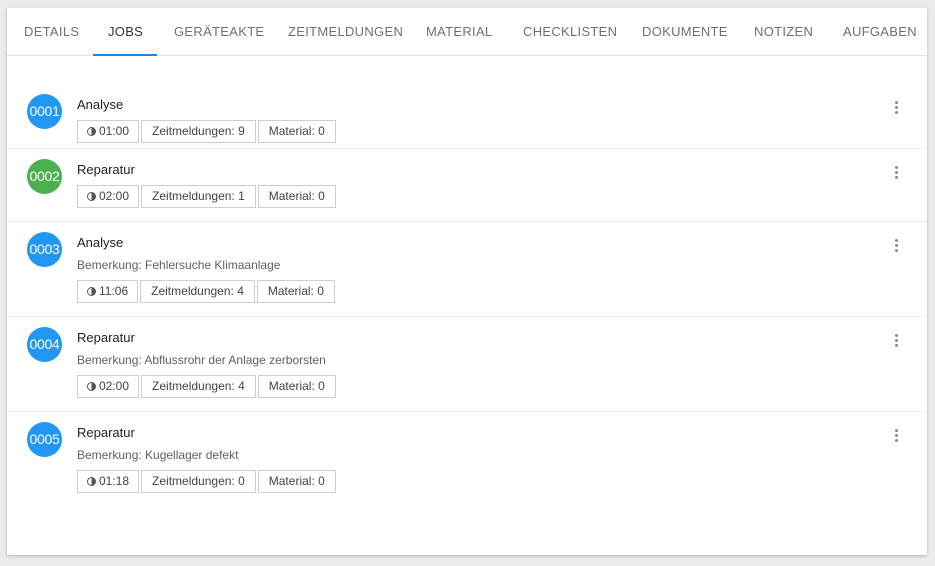  What do you see at coordinates (114, 291) in the screenshot?
I see `time-value: 11:06` at bounding box center [114, 291].